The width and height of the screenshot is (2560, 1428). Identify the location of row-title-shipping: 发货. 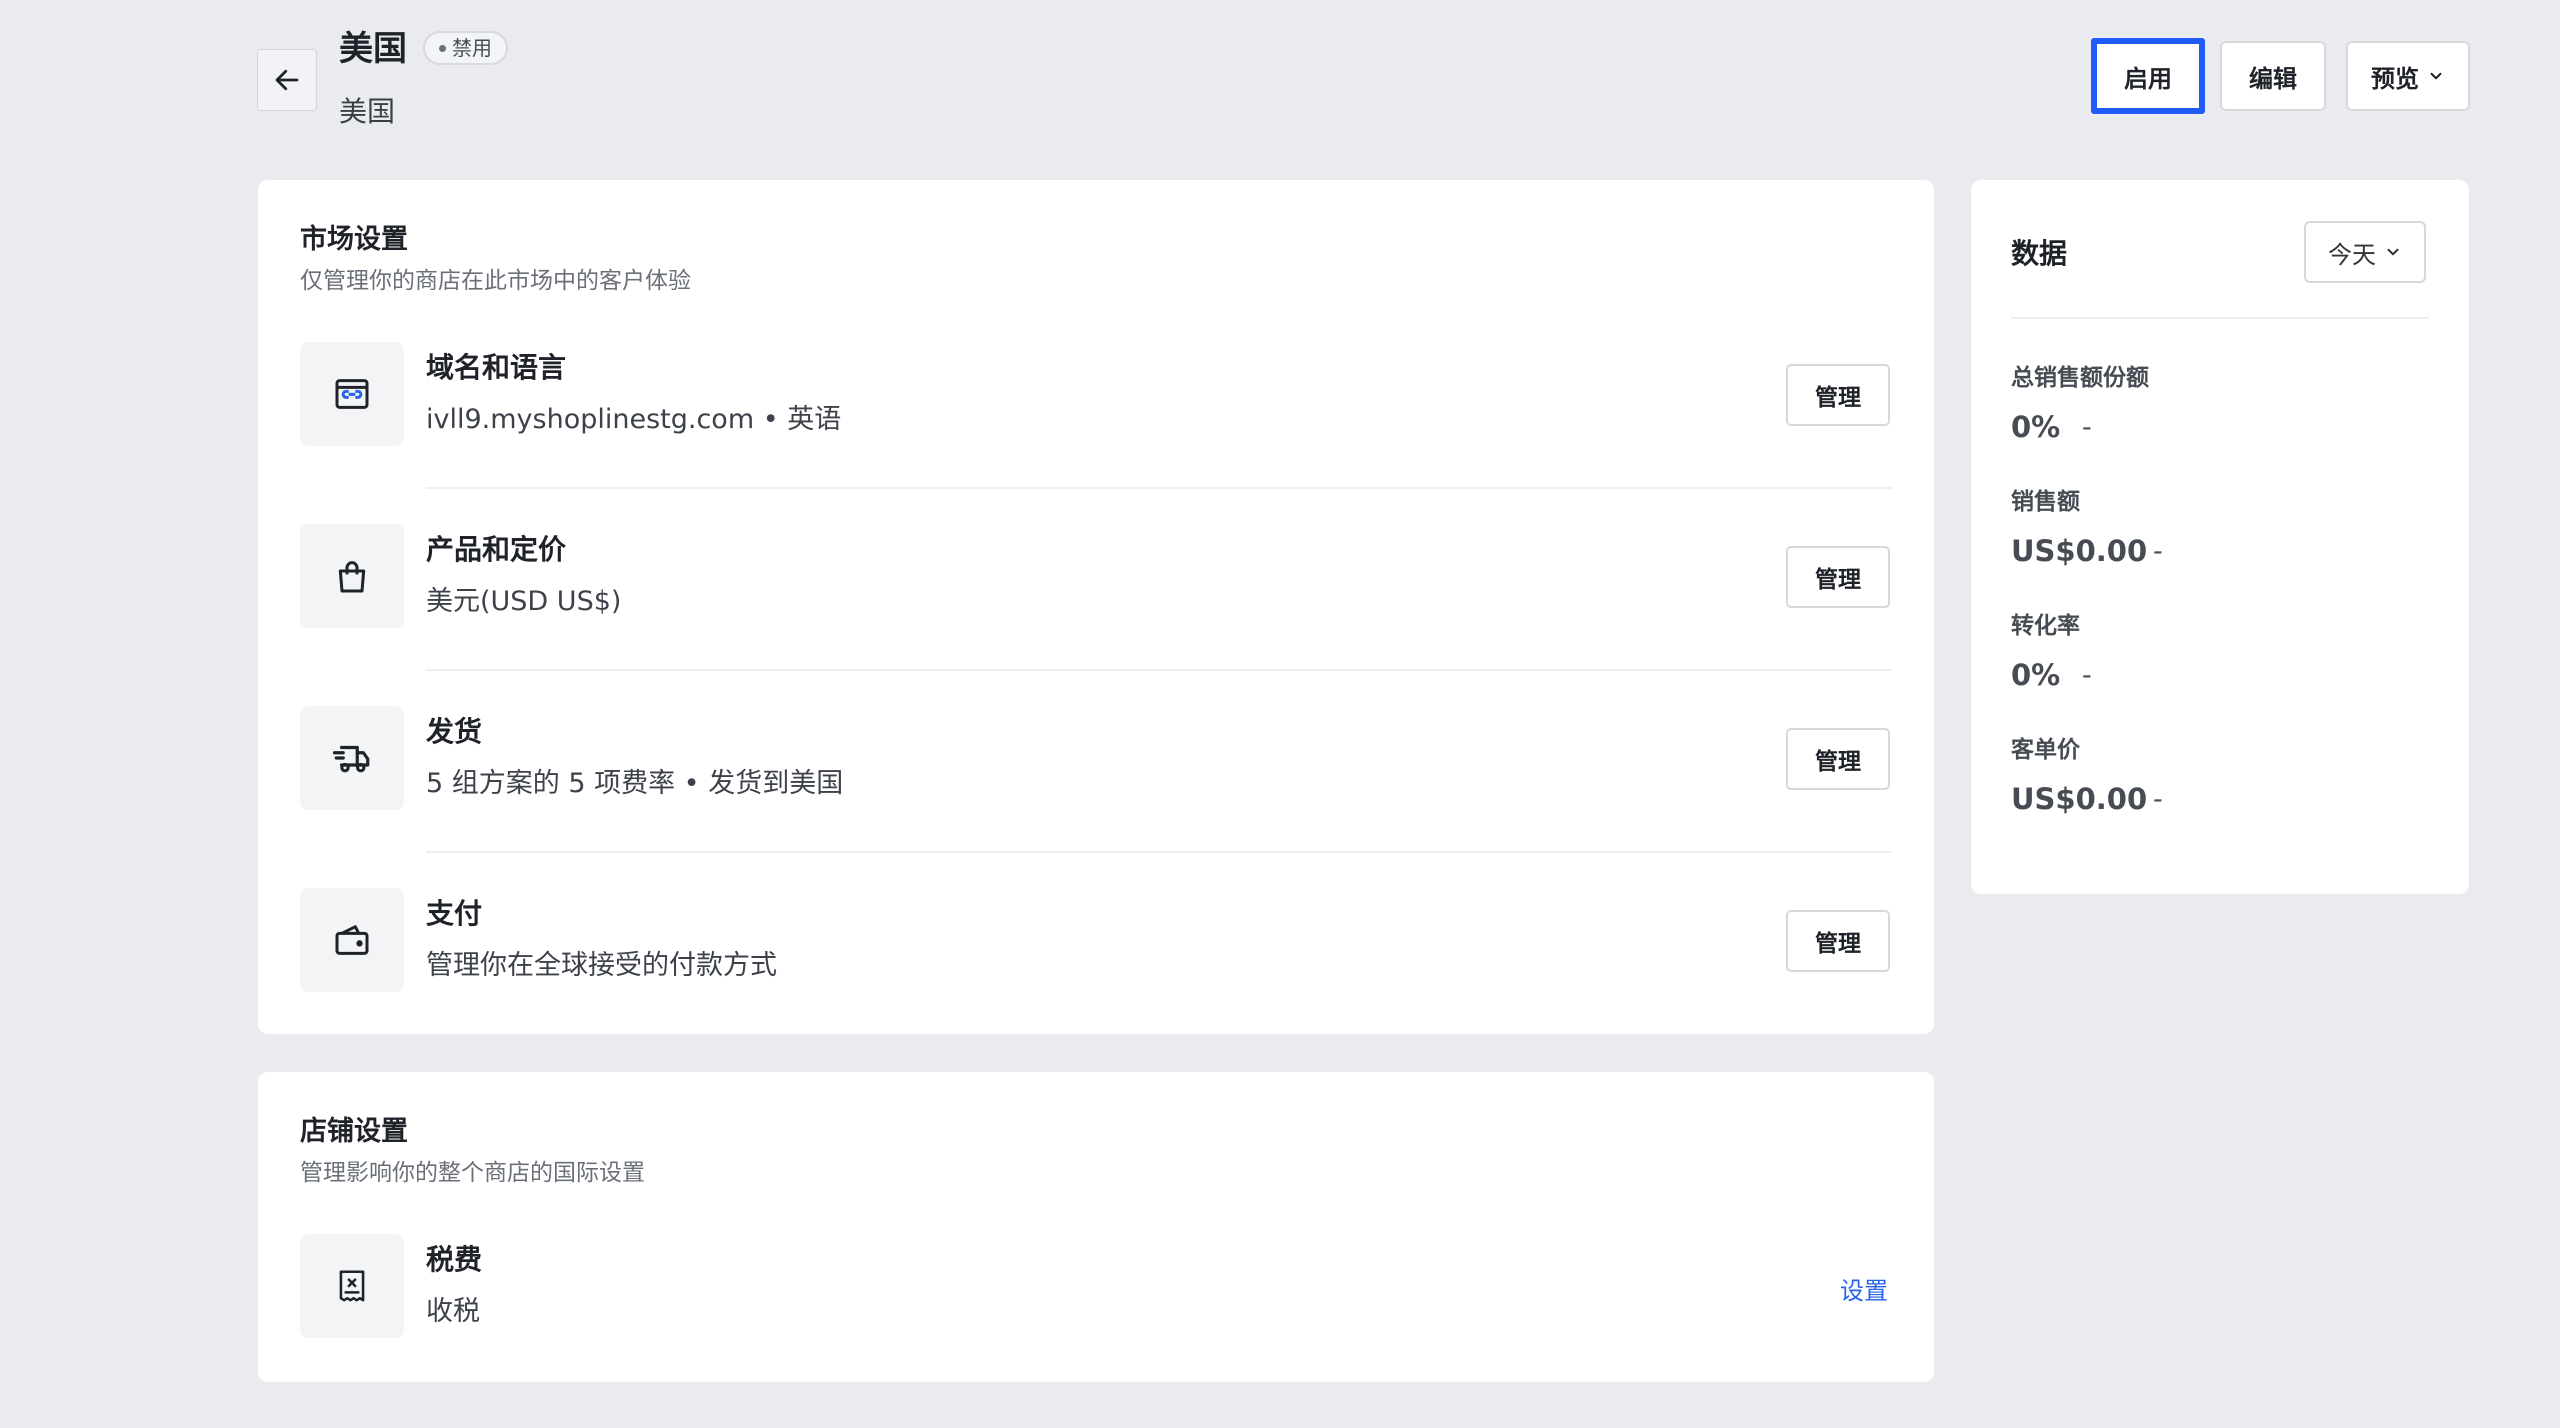
(454, 731).